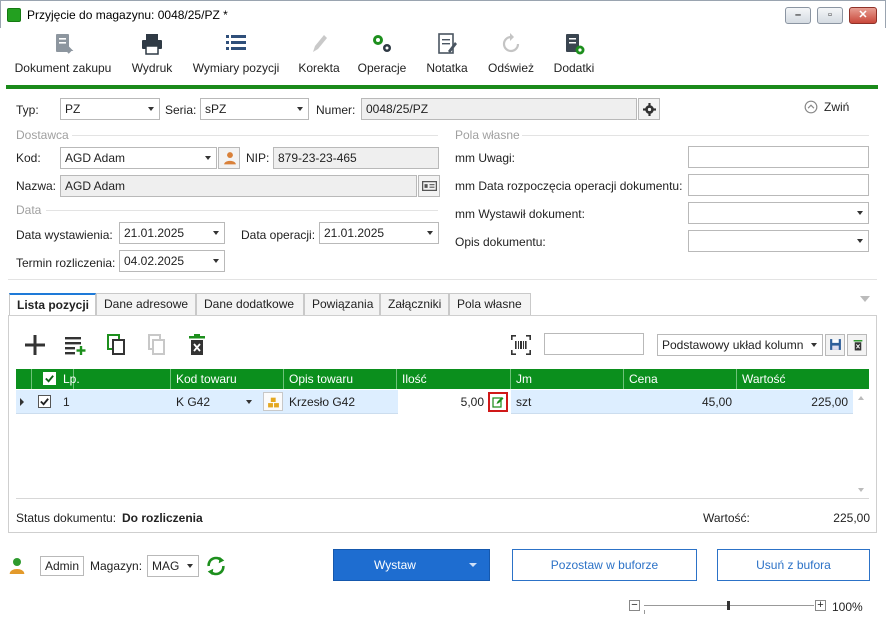 This screenshot has width=886, height=625. What do you see at coordinates (236, 55) in the screenshot?
I see `toolbar-wymiary-pozycji: Wymiary pozycji` at bounding box center [236, 55].